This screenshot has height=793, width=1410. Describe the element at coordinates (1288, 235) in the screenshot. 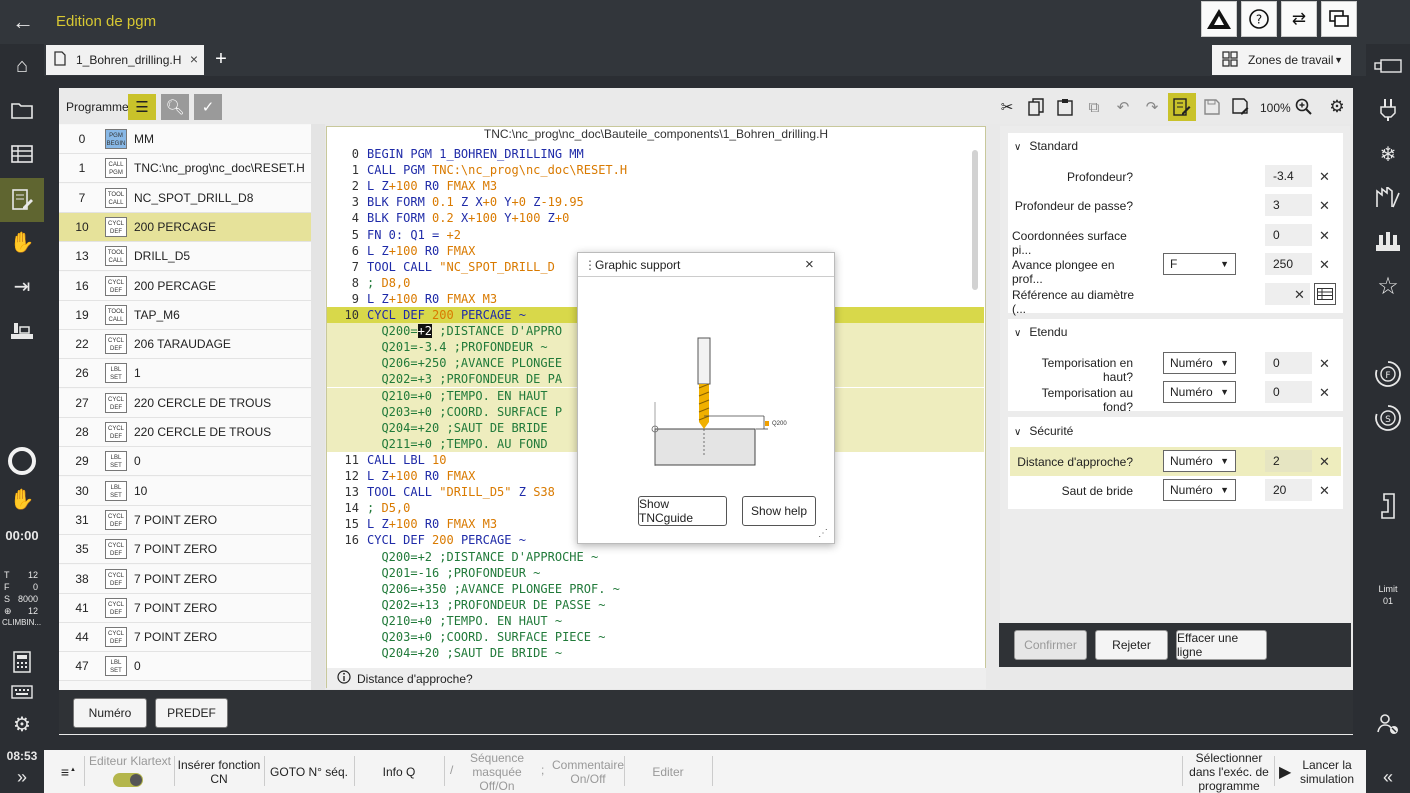

I see `surface-coordinate-input: 0` at that location.